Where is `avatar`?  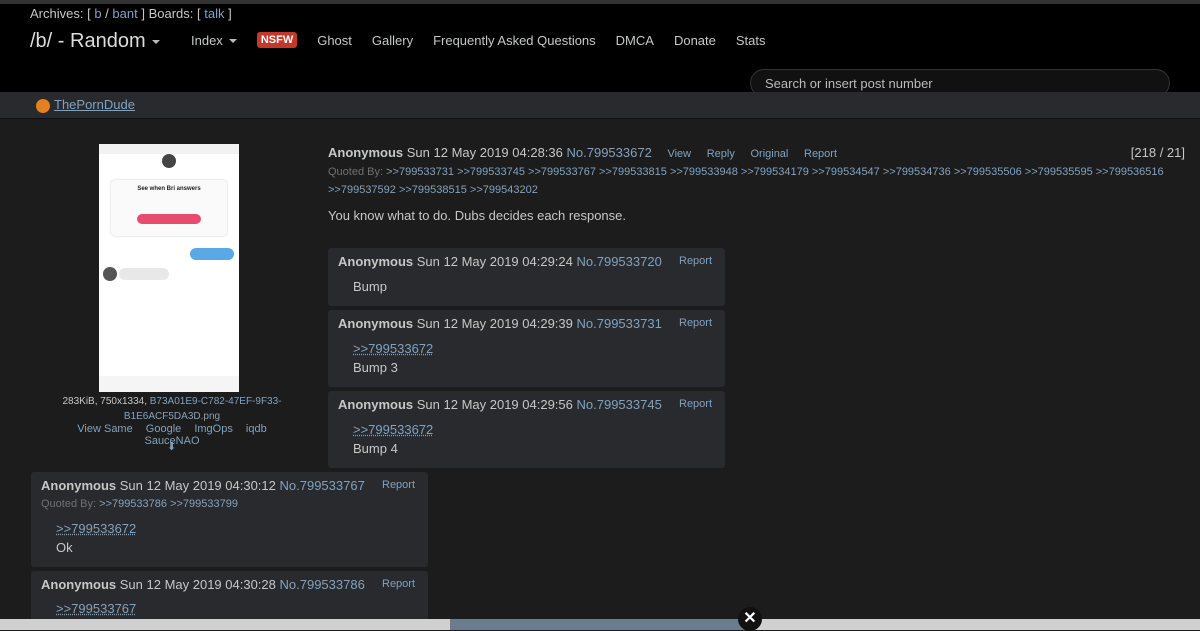 avatar is located at coordinates (169, 161).